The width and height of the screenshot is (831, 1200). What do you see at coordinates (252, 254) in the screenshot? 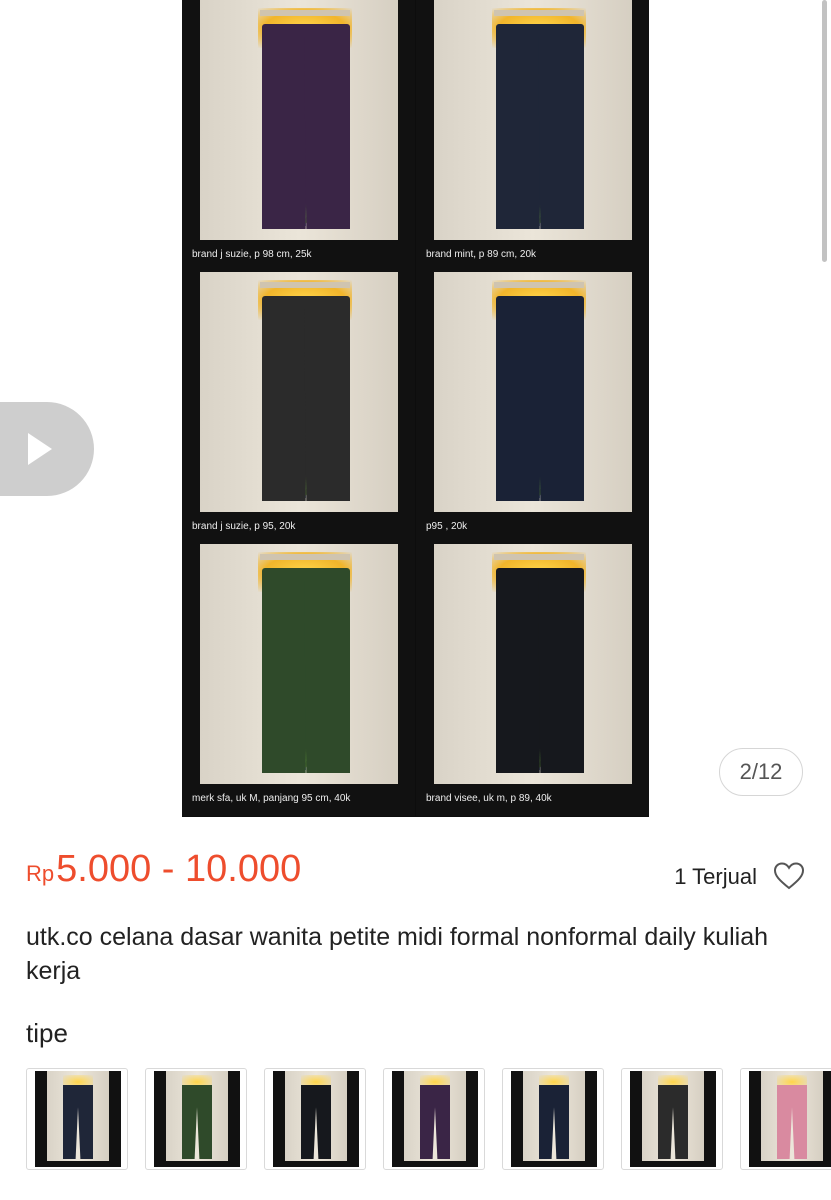
I see `image-caption: brand j suzie, p 98 cm, 25k` at bounding box center [252, 254].